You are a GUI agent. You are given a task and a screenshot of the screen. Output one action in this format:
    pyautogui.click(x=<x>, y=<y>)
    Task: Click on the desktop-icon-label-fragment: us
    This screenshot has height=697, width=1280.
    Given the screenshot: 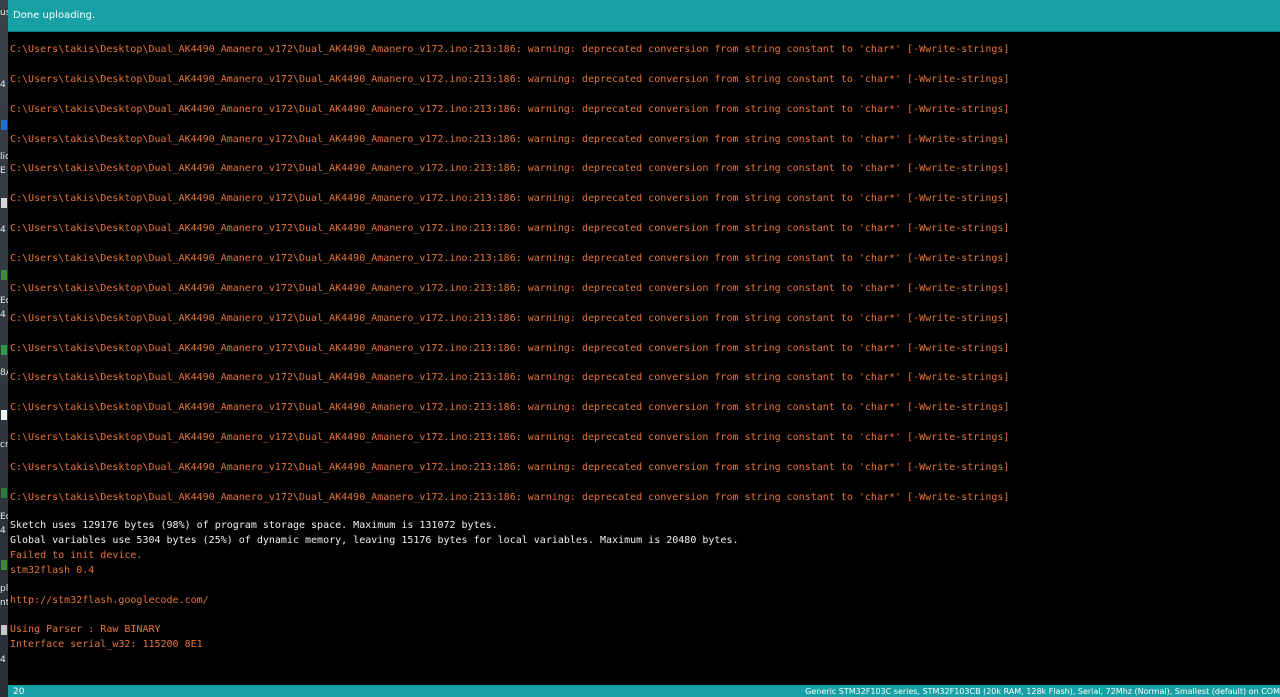 What is the action you would take?
    pyautogui.click(x=4, y=13)
    